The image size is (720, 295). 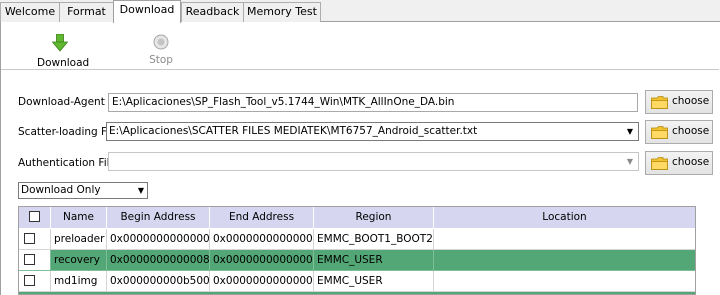 What do you see at coordinates (158, 239) in the screenshot?
I see `cell-begin-address: 0x0000000000000000` at bounding box center [158, 239].